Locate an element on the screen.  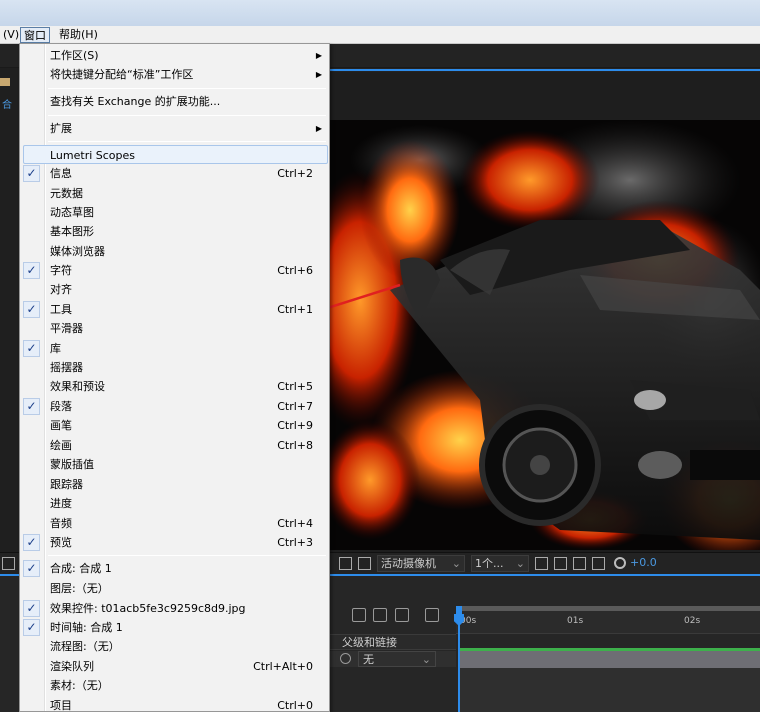
menu-item-label: 动态草图 is located at coordinates (72, 212).